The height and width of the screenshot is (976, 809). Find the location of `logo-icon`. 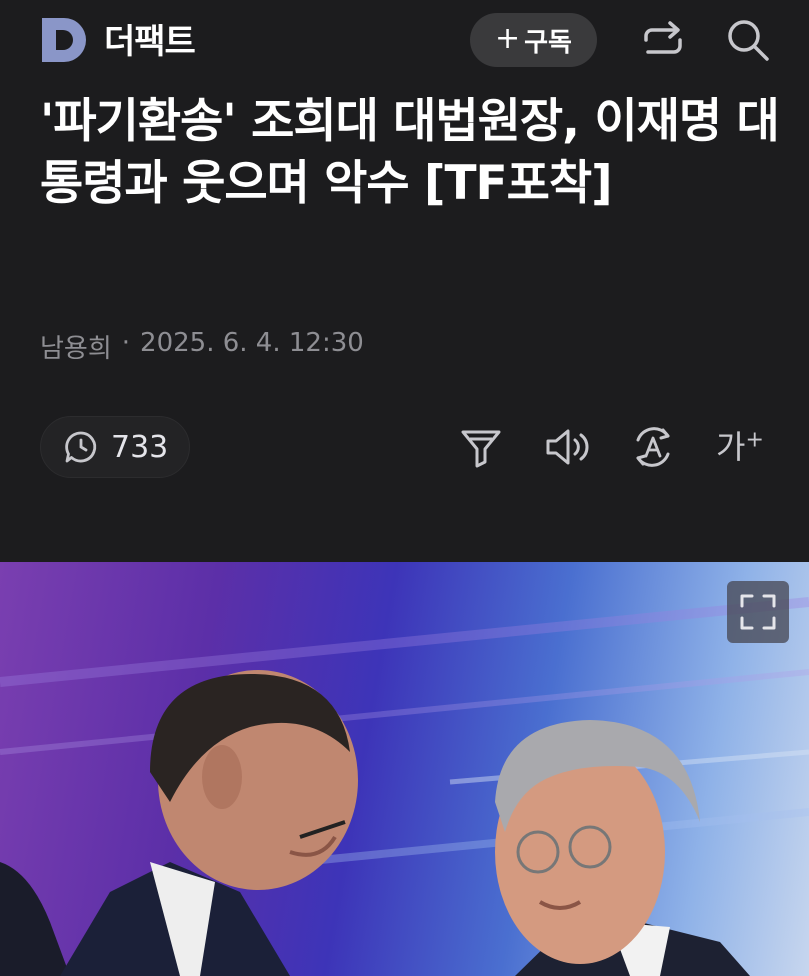

logo-icon is located at coordinates (64, 40).